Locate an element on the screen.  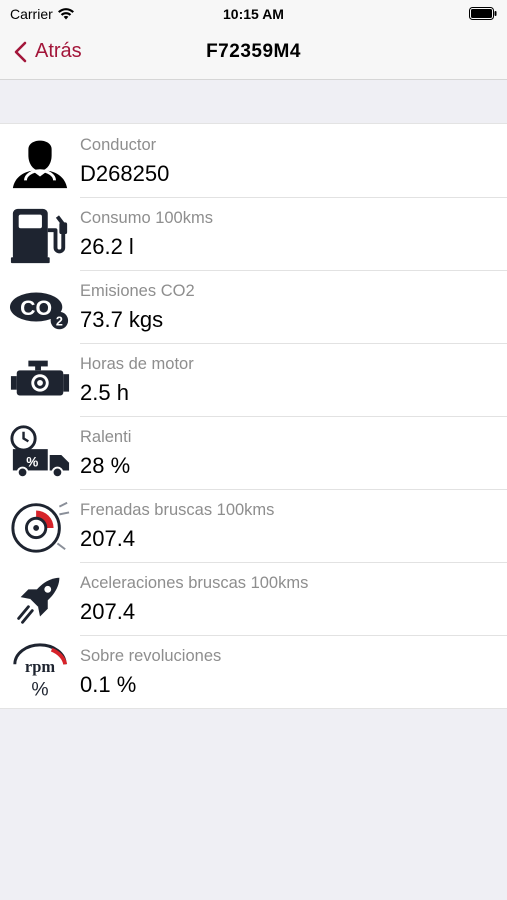
rocket-icon is located at coordinates (38, 600).